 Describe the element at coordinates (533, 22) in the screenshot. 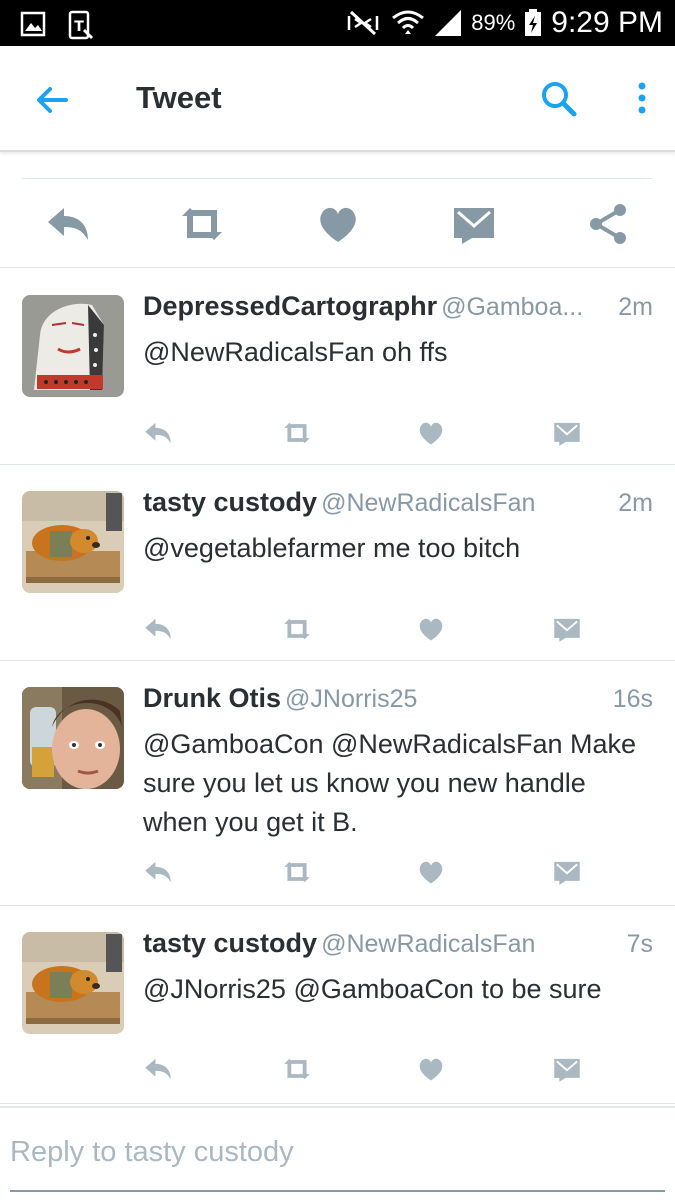

I see `battery-icon` at that location.